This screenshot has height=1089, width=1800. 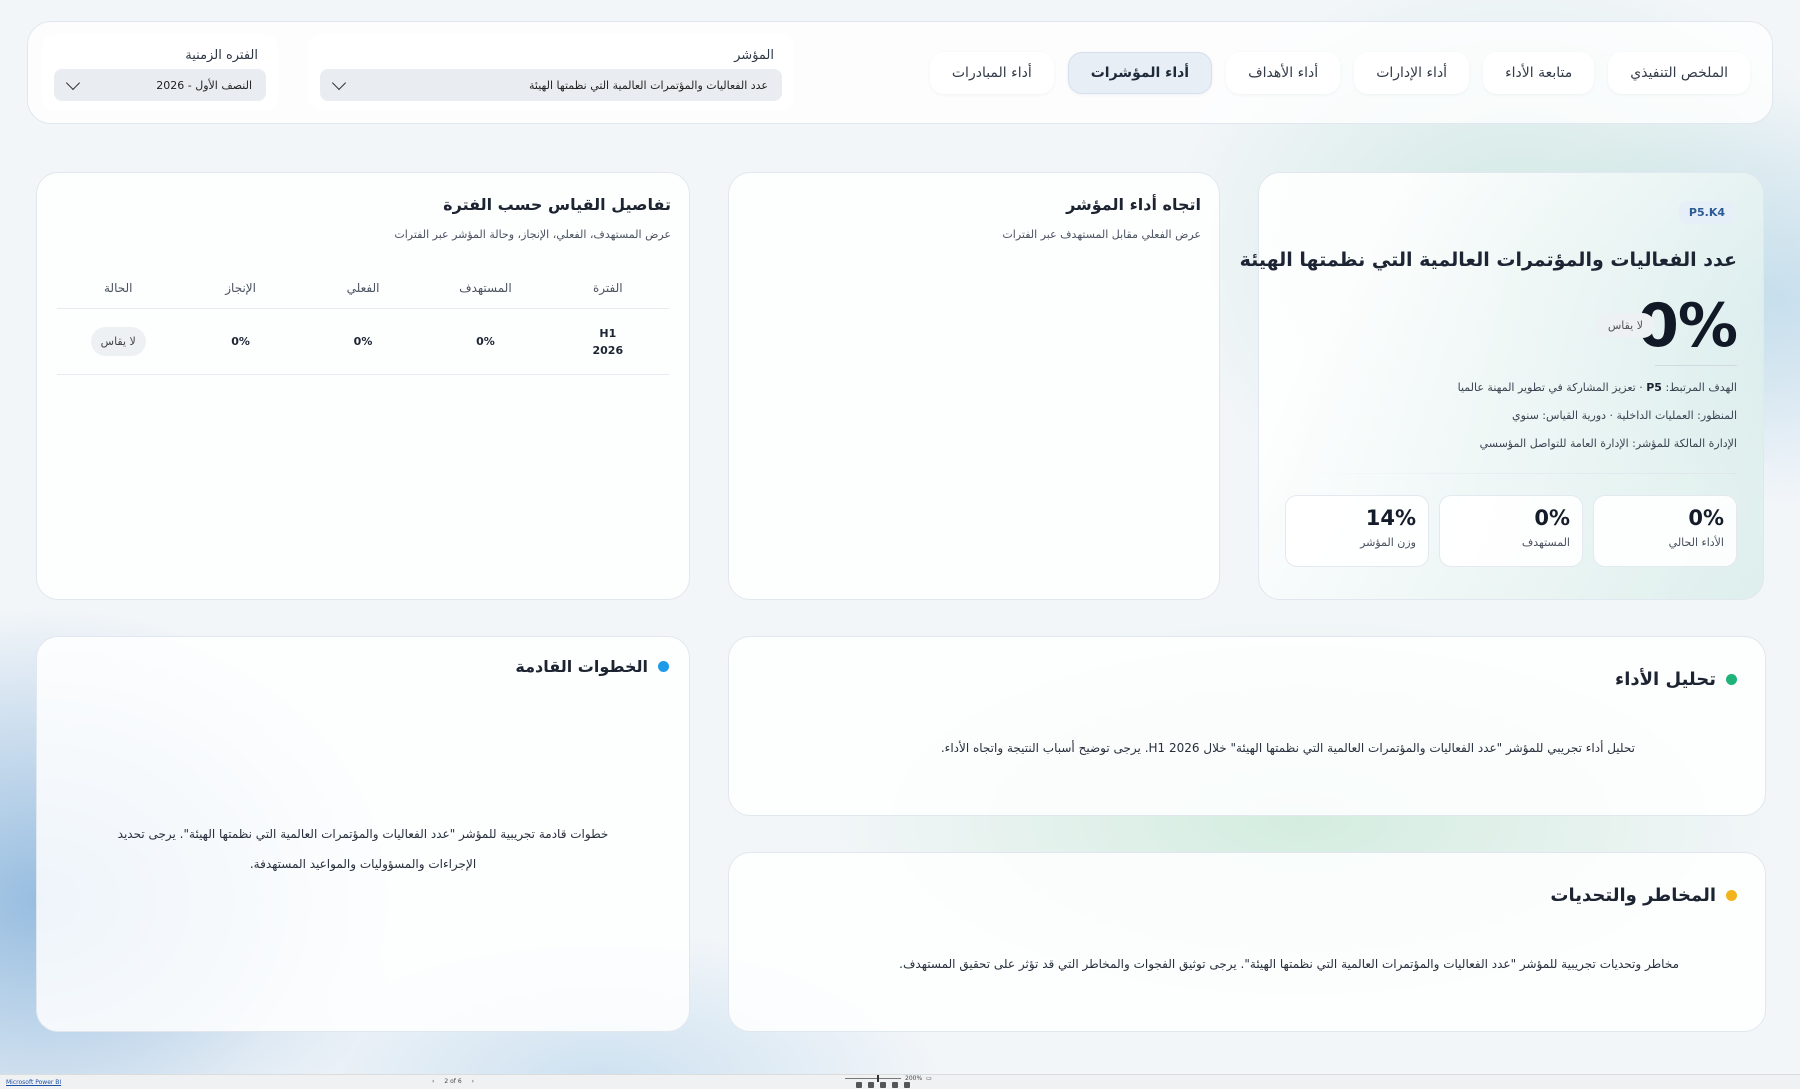 What do you see at coordinates (871, 1085) in the screenshot?
I see `twitter-icon` at bounding box center [871, 1085].